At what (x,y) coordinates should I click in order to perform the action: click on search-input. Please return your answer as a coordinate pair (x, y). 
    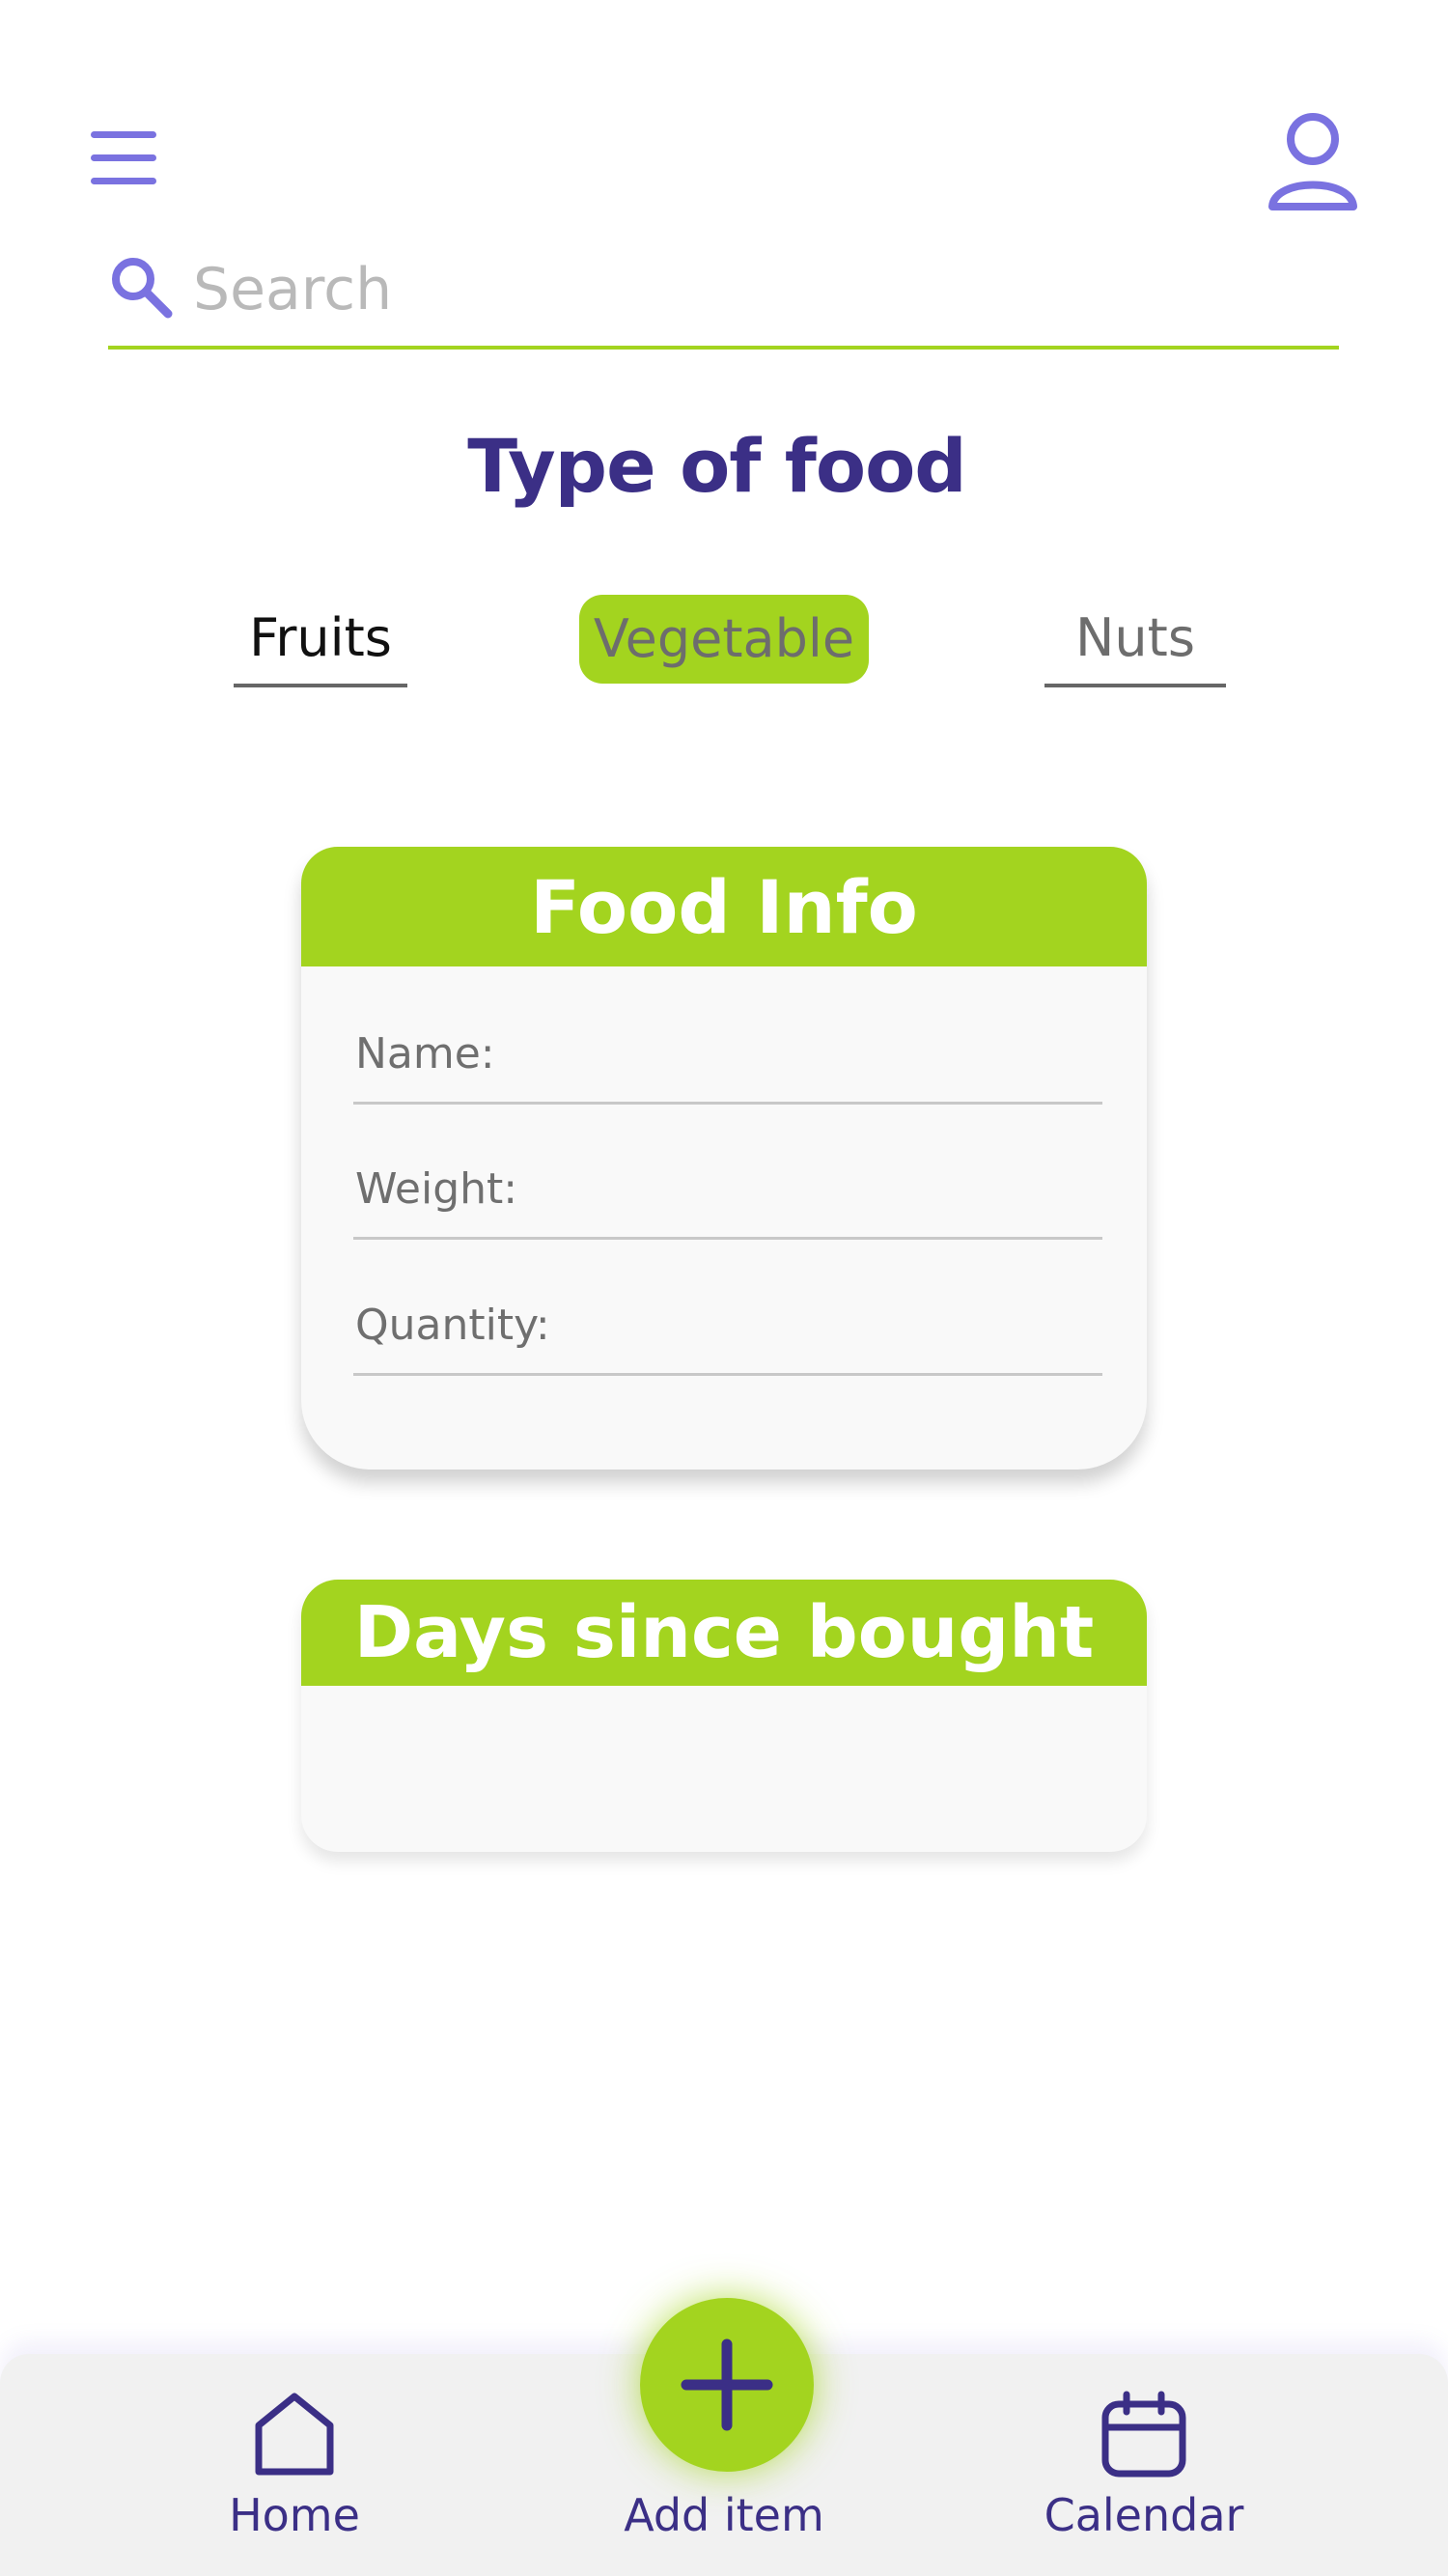
    Looking at the image, I should click on (748, 289).